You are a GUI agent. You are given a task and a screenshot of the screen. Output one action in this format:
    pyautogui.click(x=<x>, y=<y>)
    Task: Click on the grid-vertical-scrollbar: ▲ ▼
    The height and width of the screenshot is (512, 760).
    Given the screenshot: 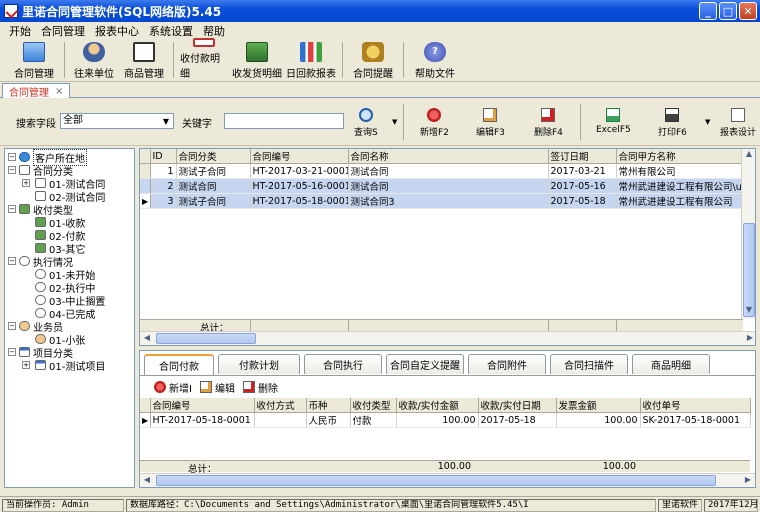 What is the action you would take?
    pyautogui.click(x=748, y=234)
    